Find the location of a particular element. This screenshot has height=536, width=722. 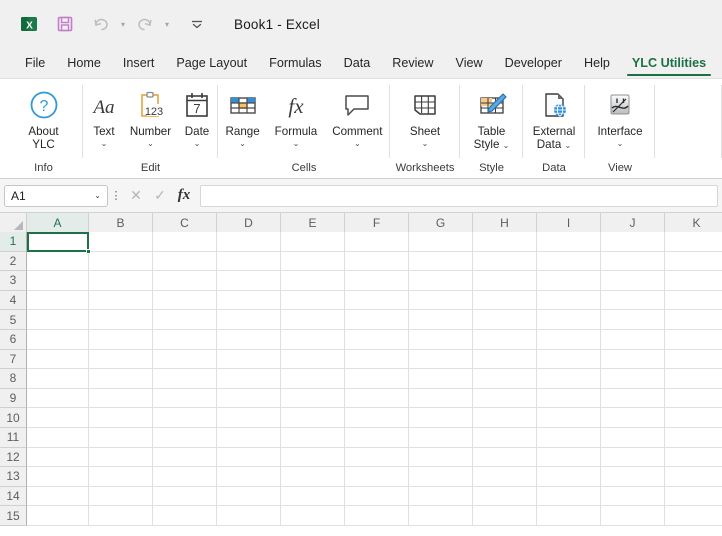

column-header-j: J is located at coordinates (633, 222).